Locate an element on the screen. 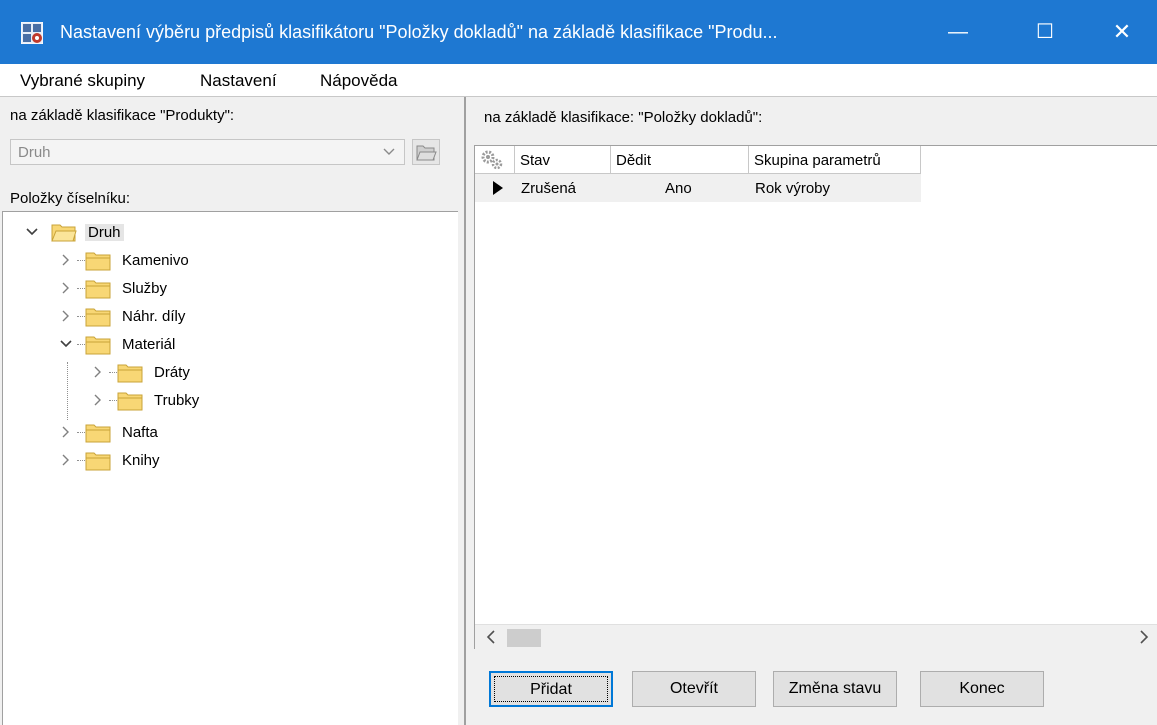 Image resolution: width=1157 pixels, height=725 pixels. splitter-line is located at coordinates (465, 411).